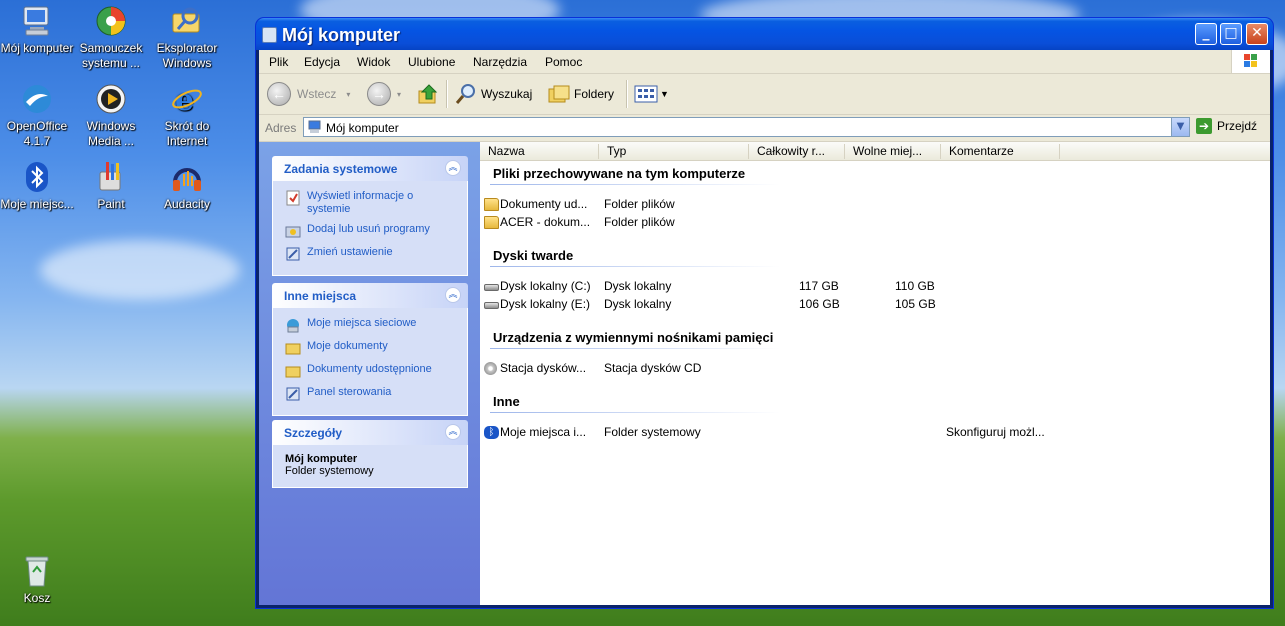 The image size is (1285, 626). What do you see at coordinates (1226, 126) in the screenshot?
I see `go-button: ➔ Przejdź` at bounding box center [1226, 126].